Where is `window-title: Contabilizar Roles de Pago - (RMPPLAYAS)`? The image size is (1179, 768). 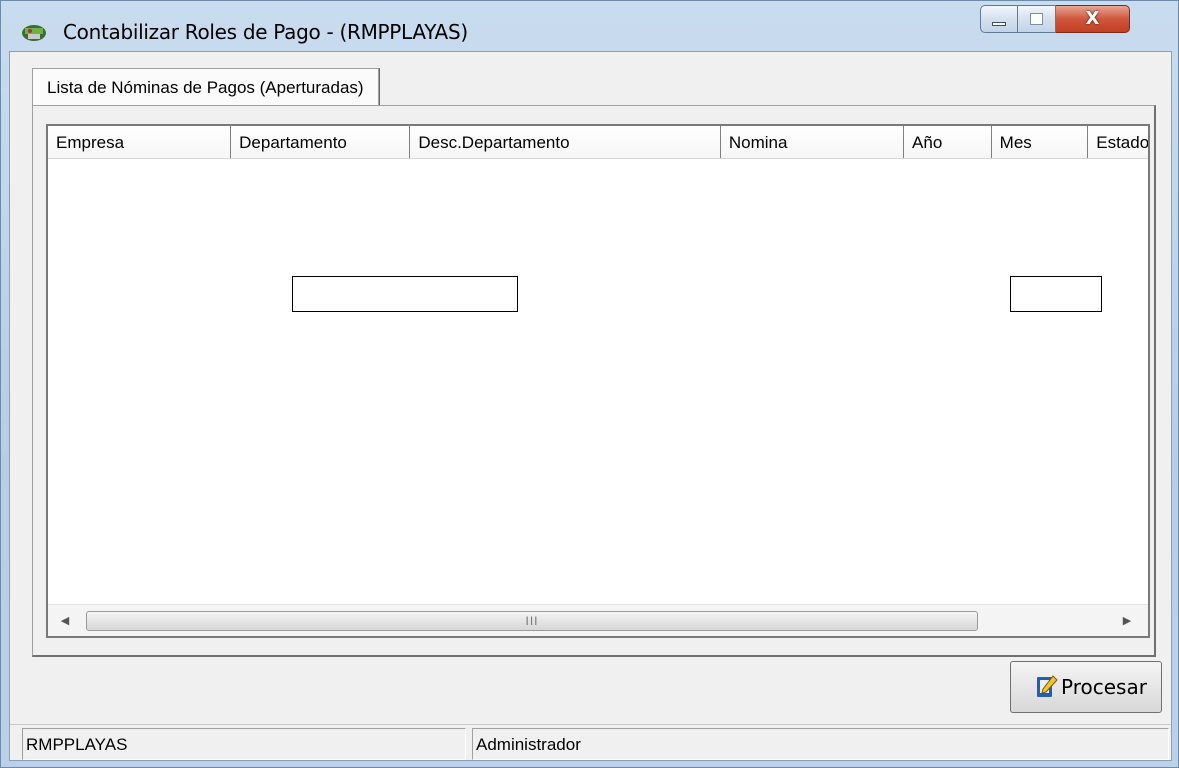
window-title: Contabilizar Roles de Pago - (RMPPLAYAS) is located at coordinates (265, 32).